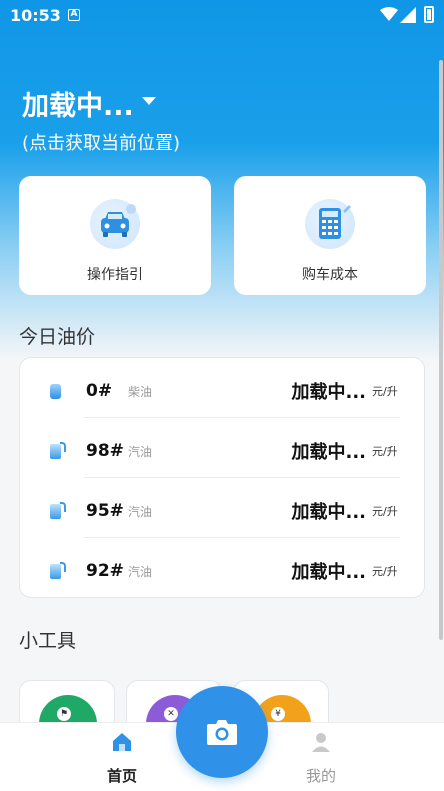 The image size is (444, 791). What do you see at coordinates (101, 142) in the screenshot?
I see `get-location-link: (点击获取当前位置)` at bounding box center [101, 142].